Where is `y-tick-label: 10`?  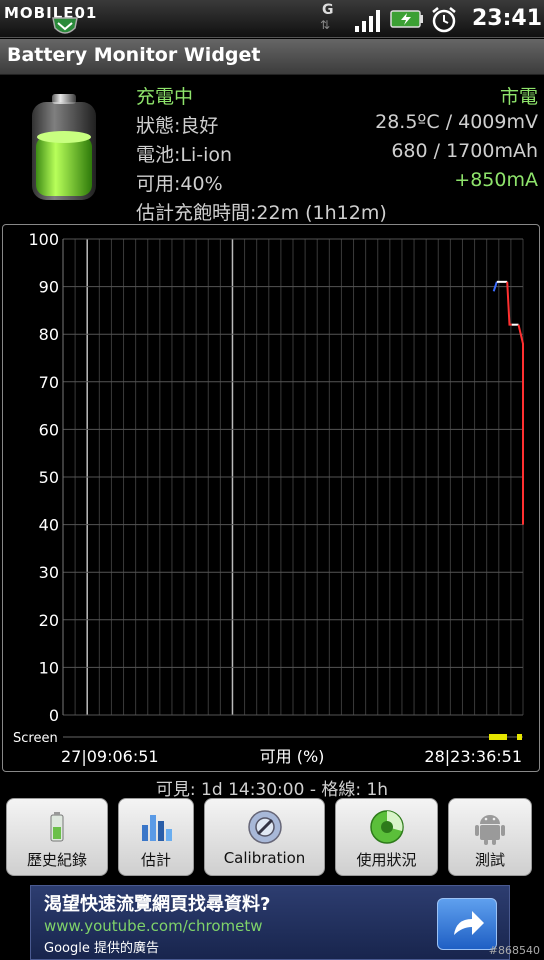
y-tick-label: 10 is located at coordinates (49, 667).